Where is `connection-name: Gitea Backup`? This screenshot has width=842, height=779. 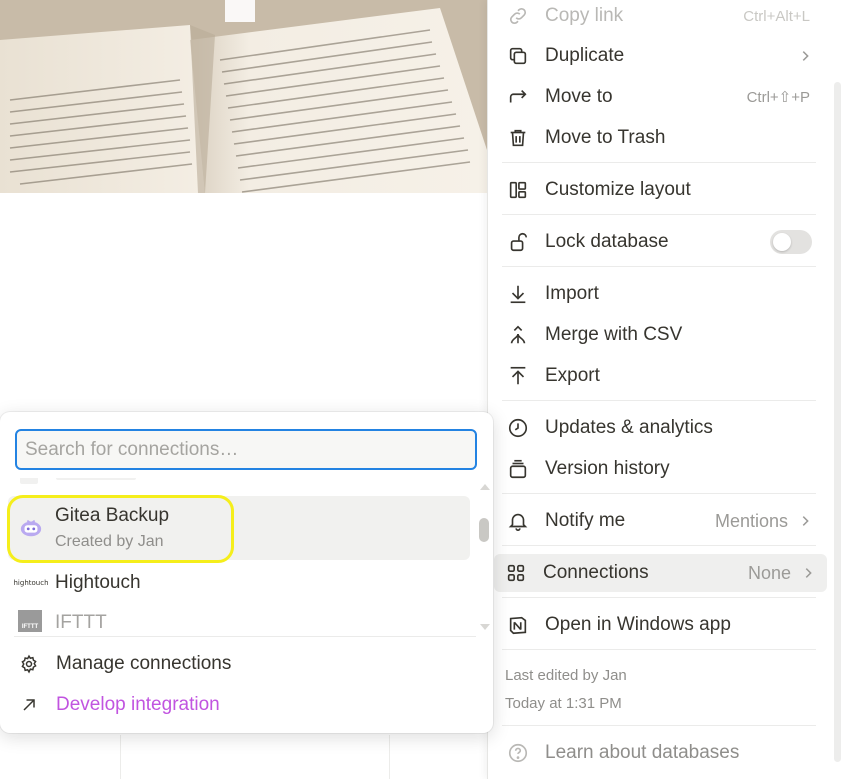 connection-name: Gitea Backup is located at coordinates (112, 515).